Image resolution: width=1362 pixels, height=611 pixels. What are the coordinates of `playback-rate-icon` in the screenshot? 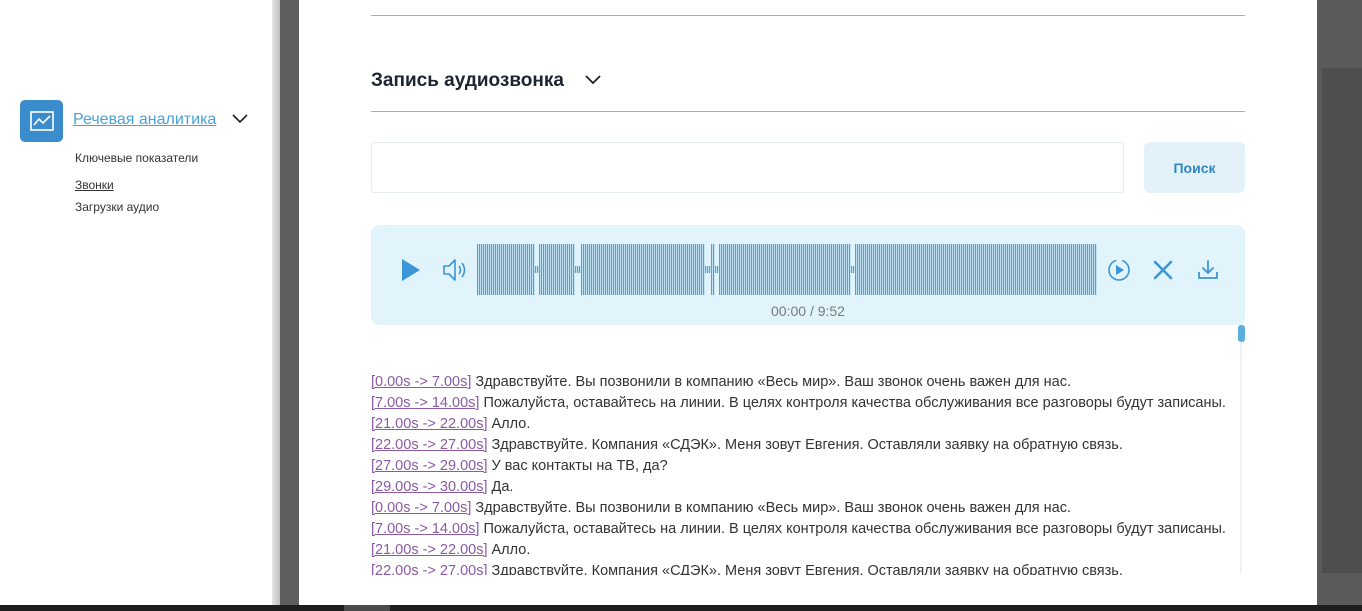 It's located at (1119, 270).